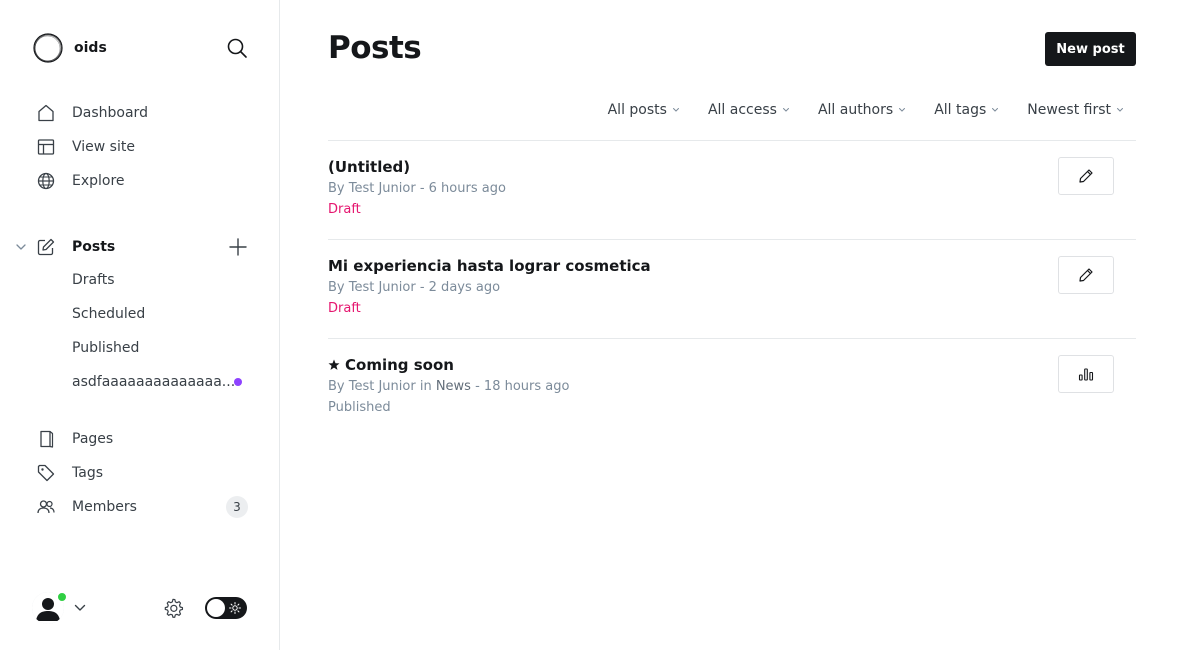 This screenshot has width=1184, height=650. I want to click on nav-label-posts: Posts, so click(94, 247).